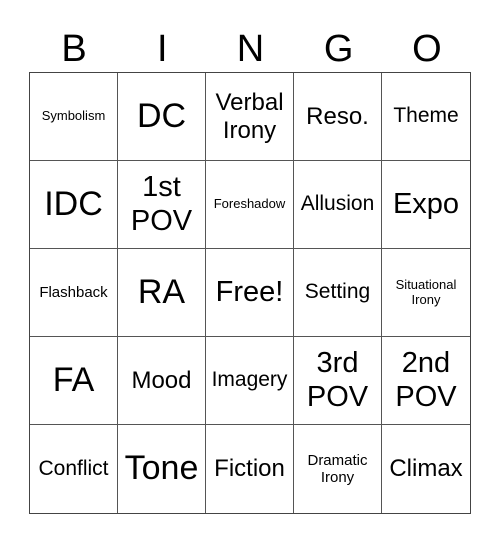  Describe the element at coordinates (162, 205) in the screenshot. I see `bingo-cell: 1st POV` at that location.